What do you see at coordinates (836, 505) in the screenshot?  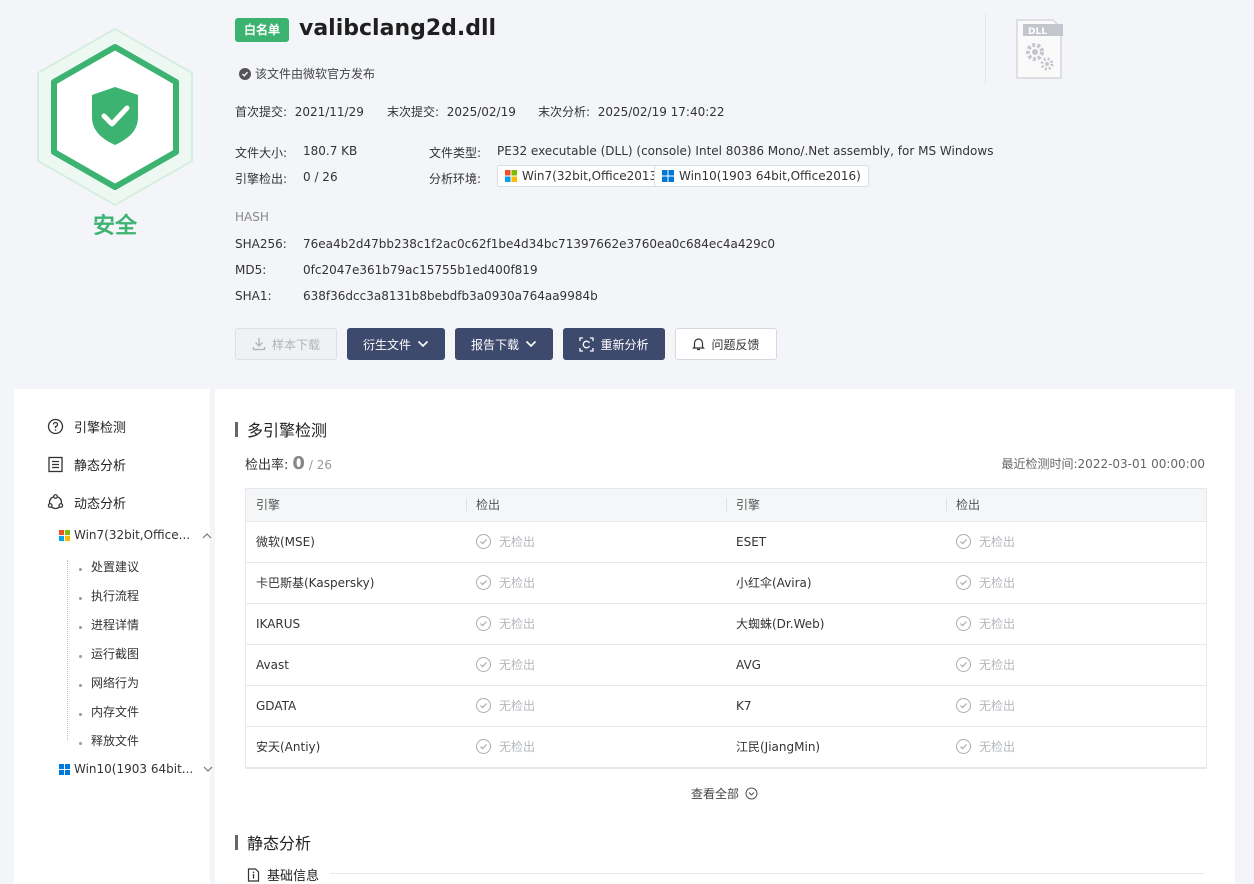 I see `col-engine-2: 引擎` at bounding box center [836, 505].